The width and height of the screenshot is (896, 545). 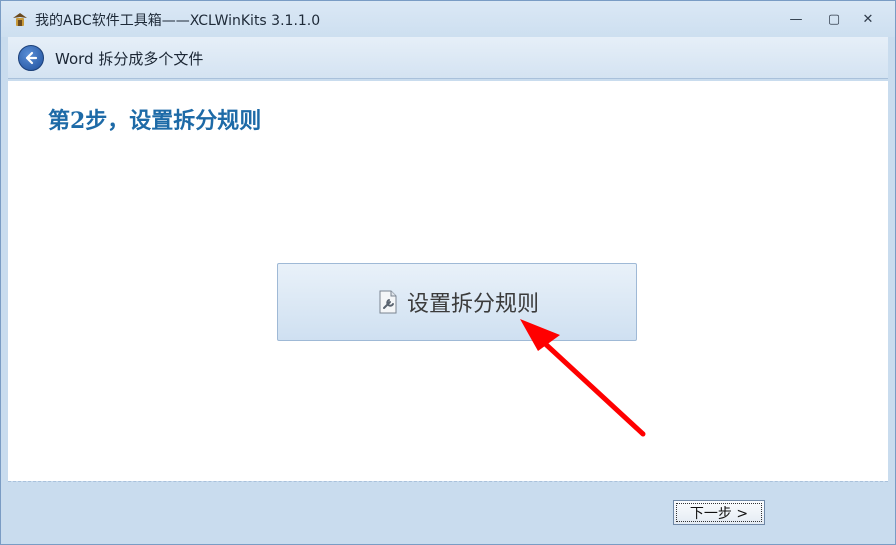 I want to click on window-title: 我的ABC软件工具箱——XCLWinKits 3.1.1.0, so click(x=178, y=21).